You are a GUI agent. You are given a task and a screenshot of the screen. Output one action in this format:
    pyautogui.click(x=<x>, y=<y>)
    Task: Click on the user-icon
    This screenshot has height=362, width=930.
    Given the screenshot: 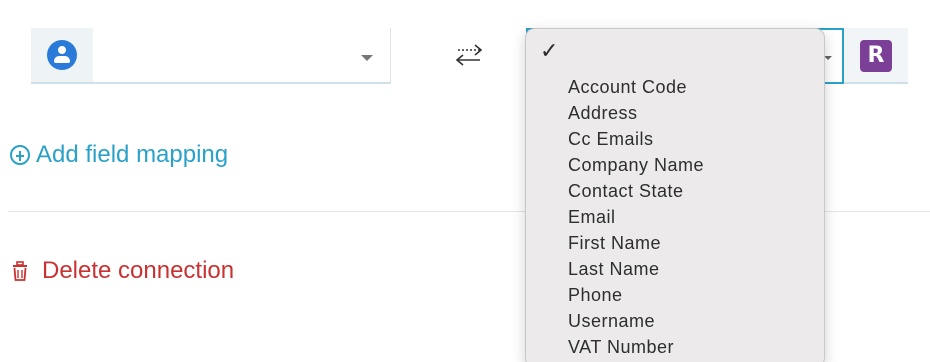 What is the action you would take?
    pyautogui.click(x=62, y=55)
    